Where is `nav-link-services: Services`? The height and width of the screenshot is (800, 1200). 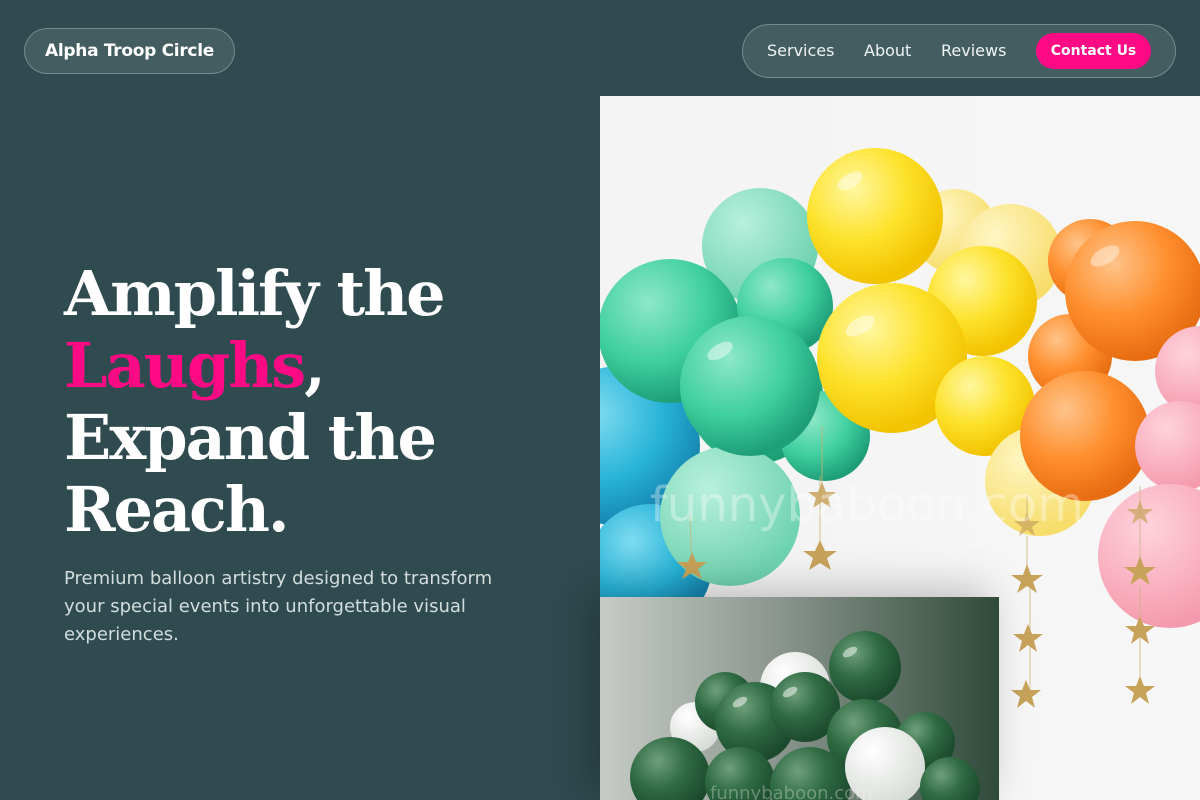 nav-link-services: Services is located at coordinates (800, 51).